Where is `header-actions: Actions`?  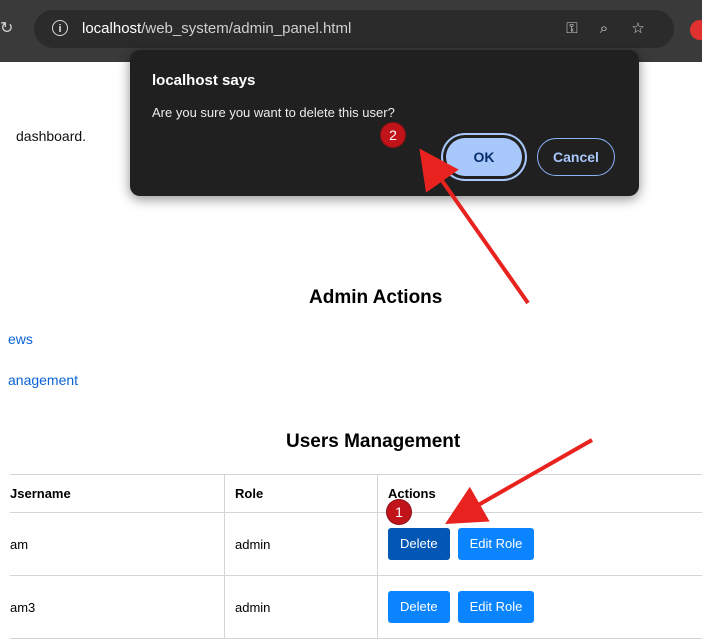 header-actions: Actions is located at coordinates (540, 494).